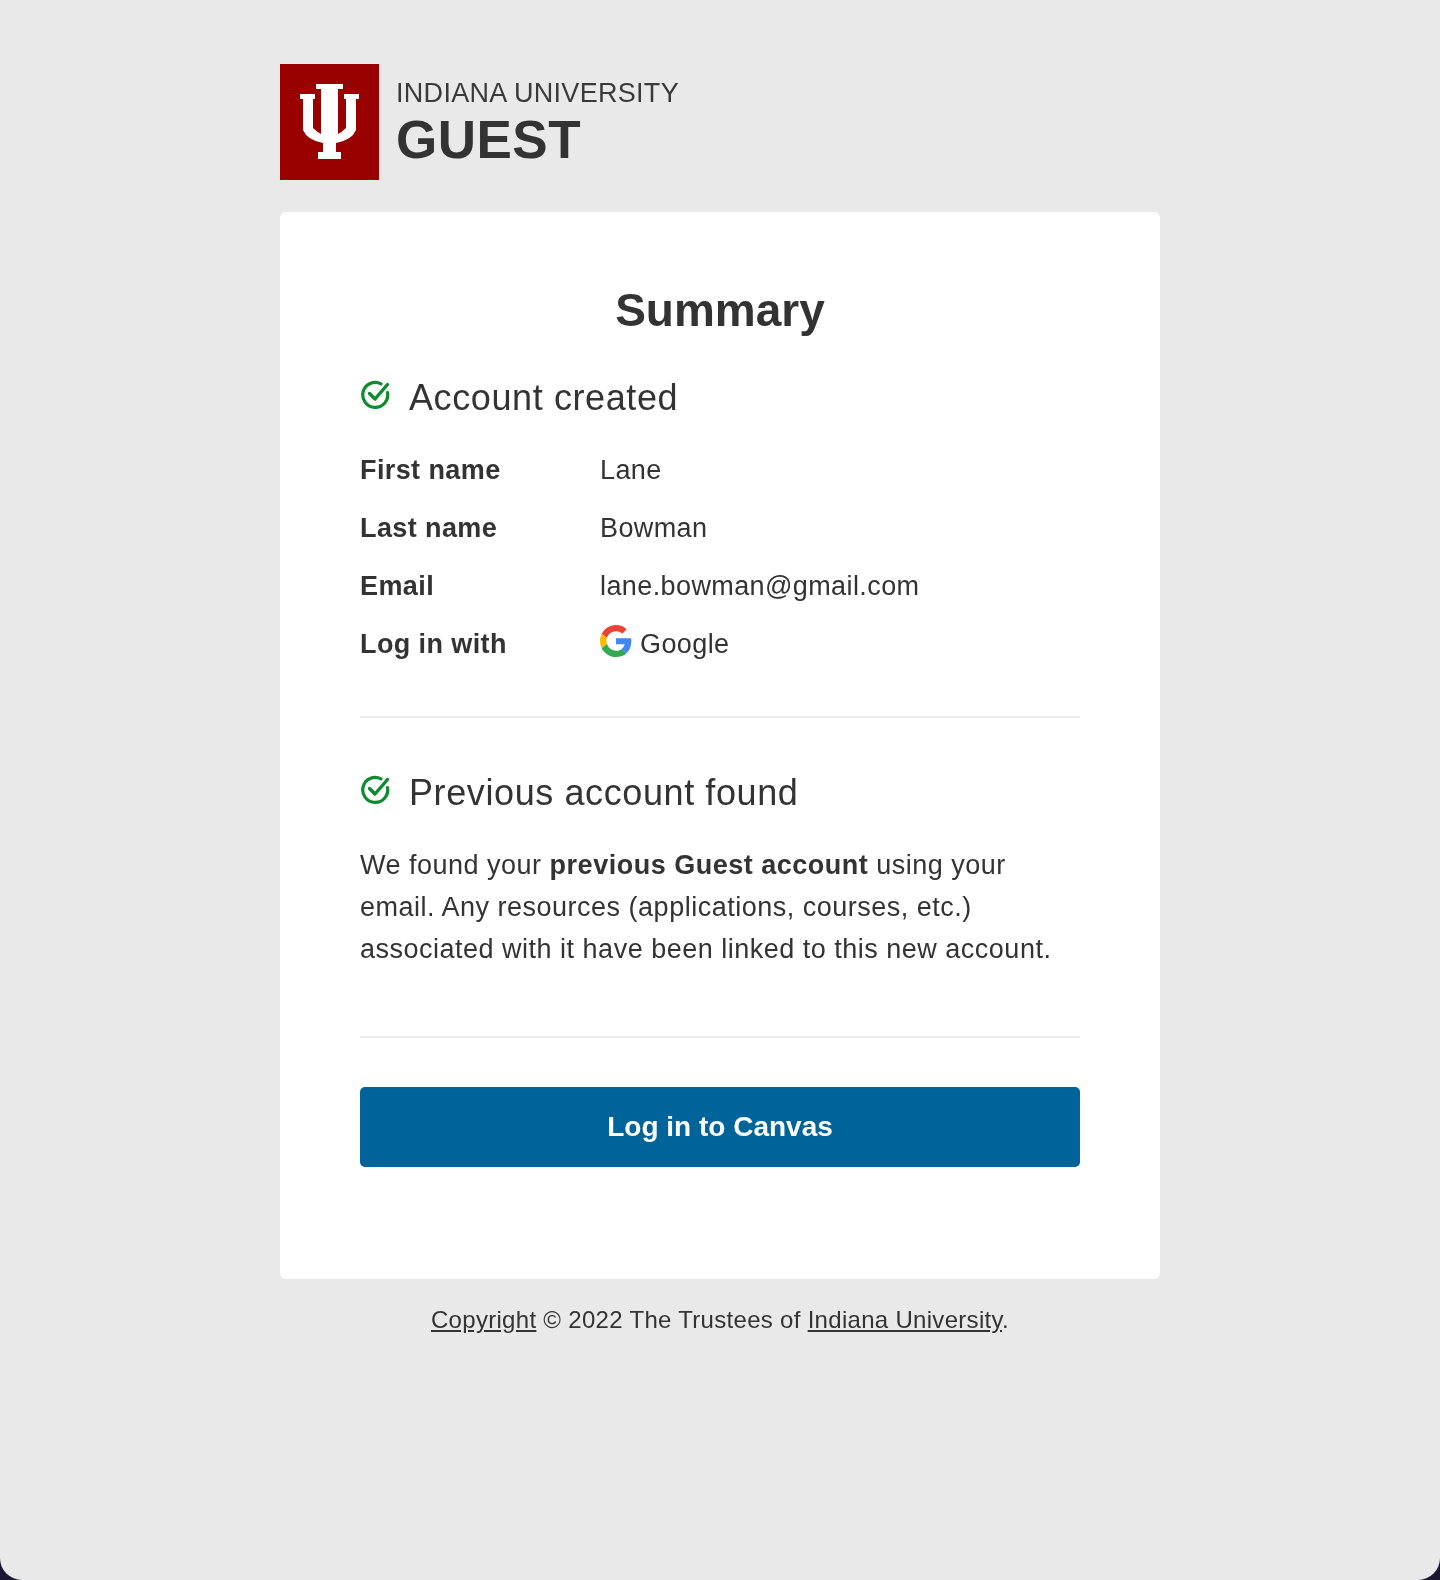 The width and height of the screenshot is (1440, 1580). Describe the element at coordinates (685, 644) in the screenshot. I see `provider-name: Google` at that location.